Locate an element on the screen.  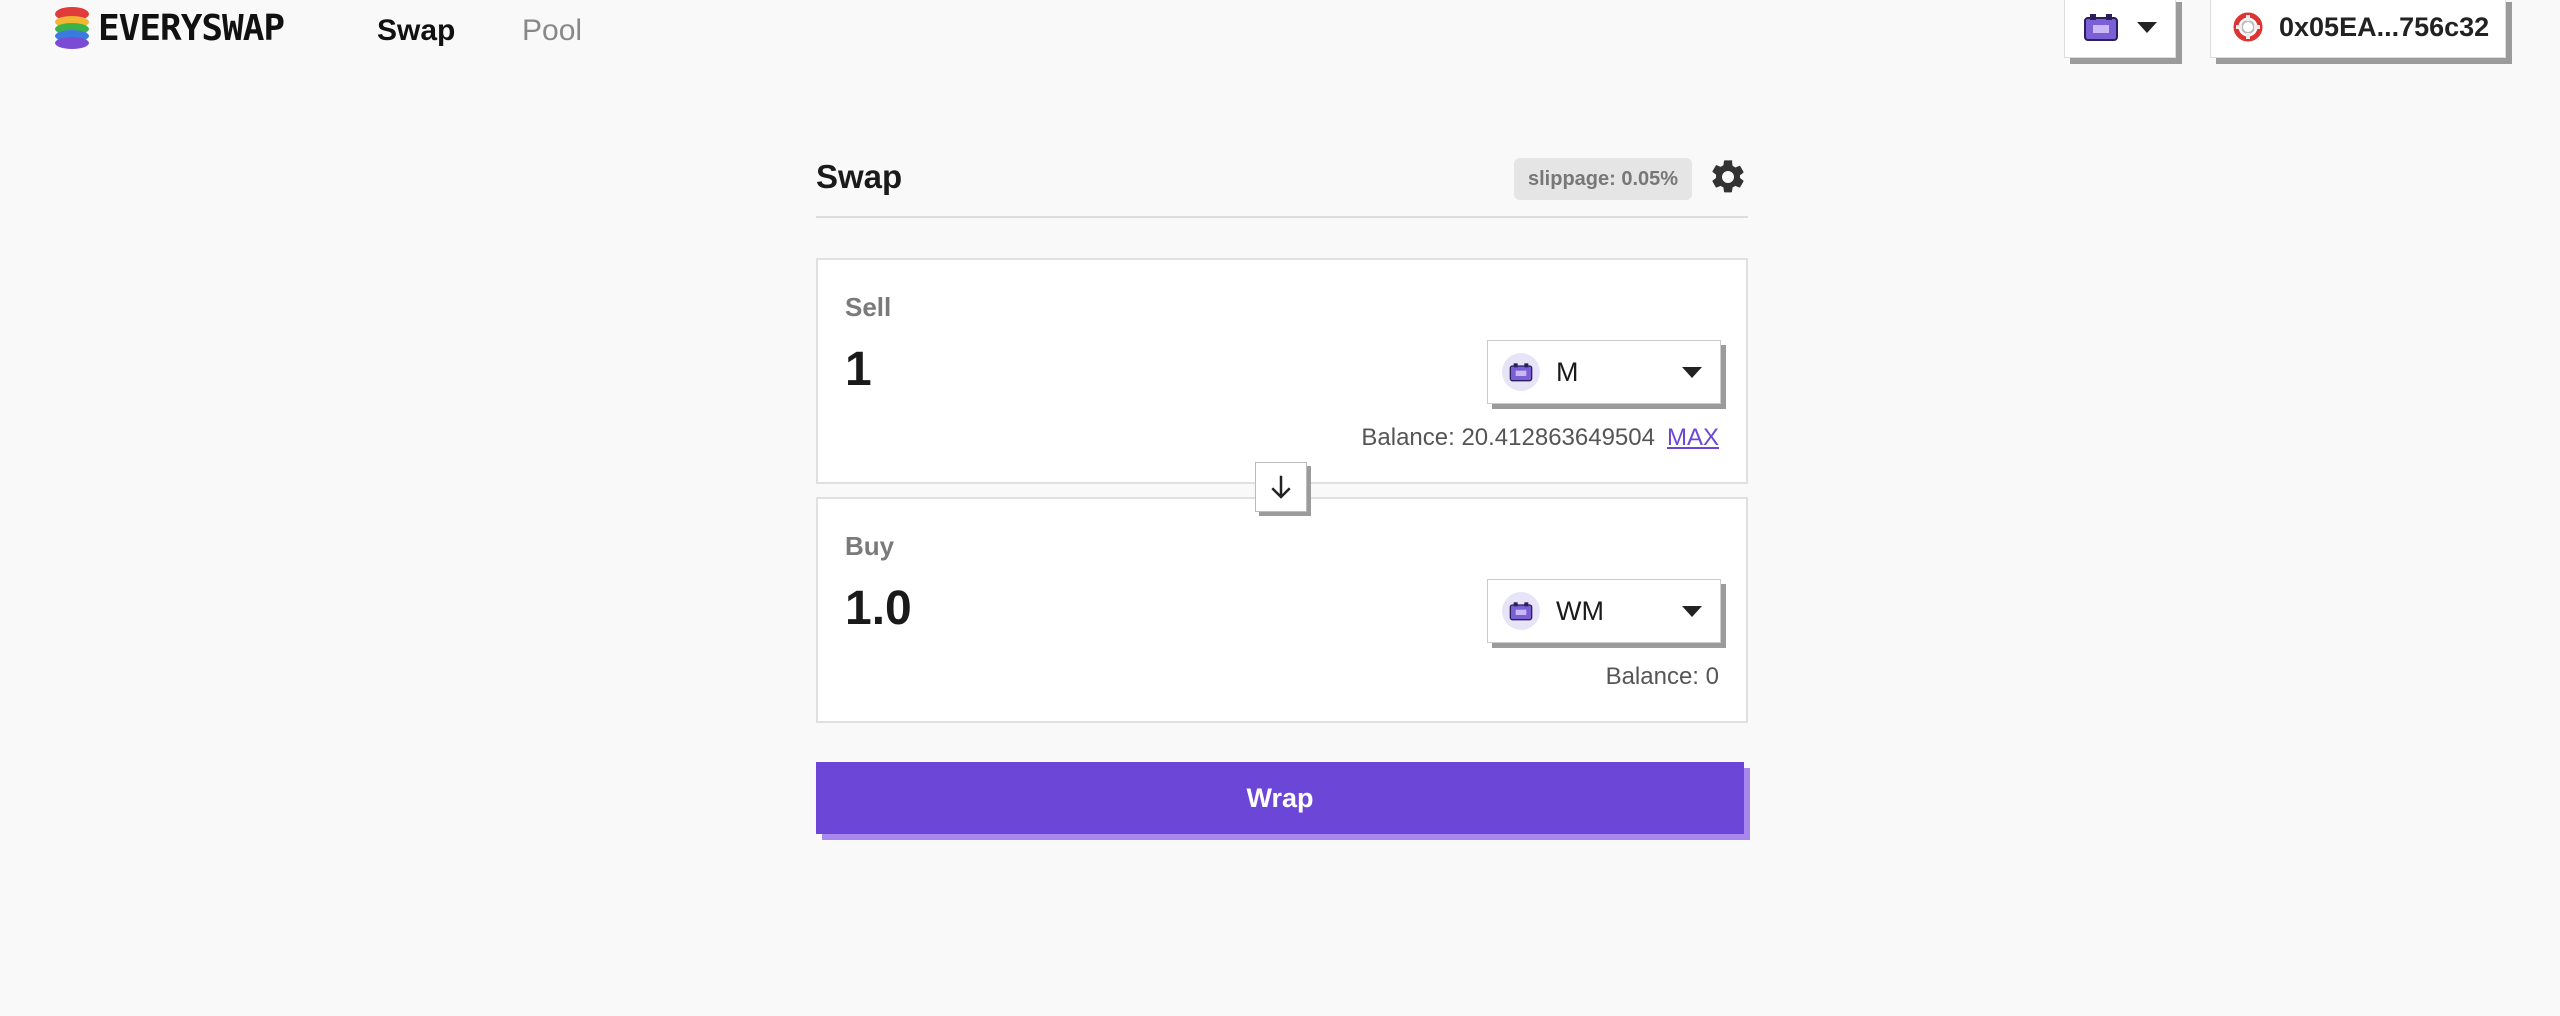
nav-swap: Swap is located at coordinates (416, 31).